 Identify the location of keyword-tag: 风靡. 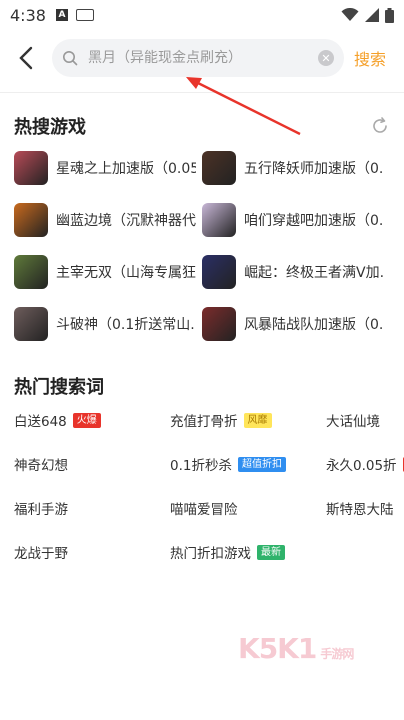
(257, 420).